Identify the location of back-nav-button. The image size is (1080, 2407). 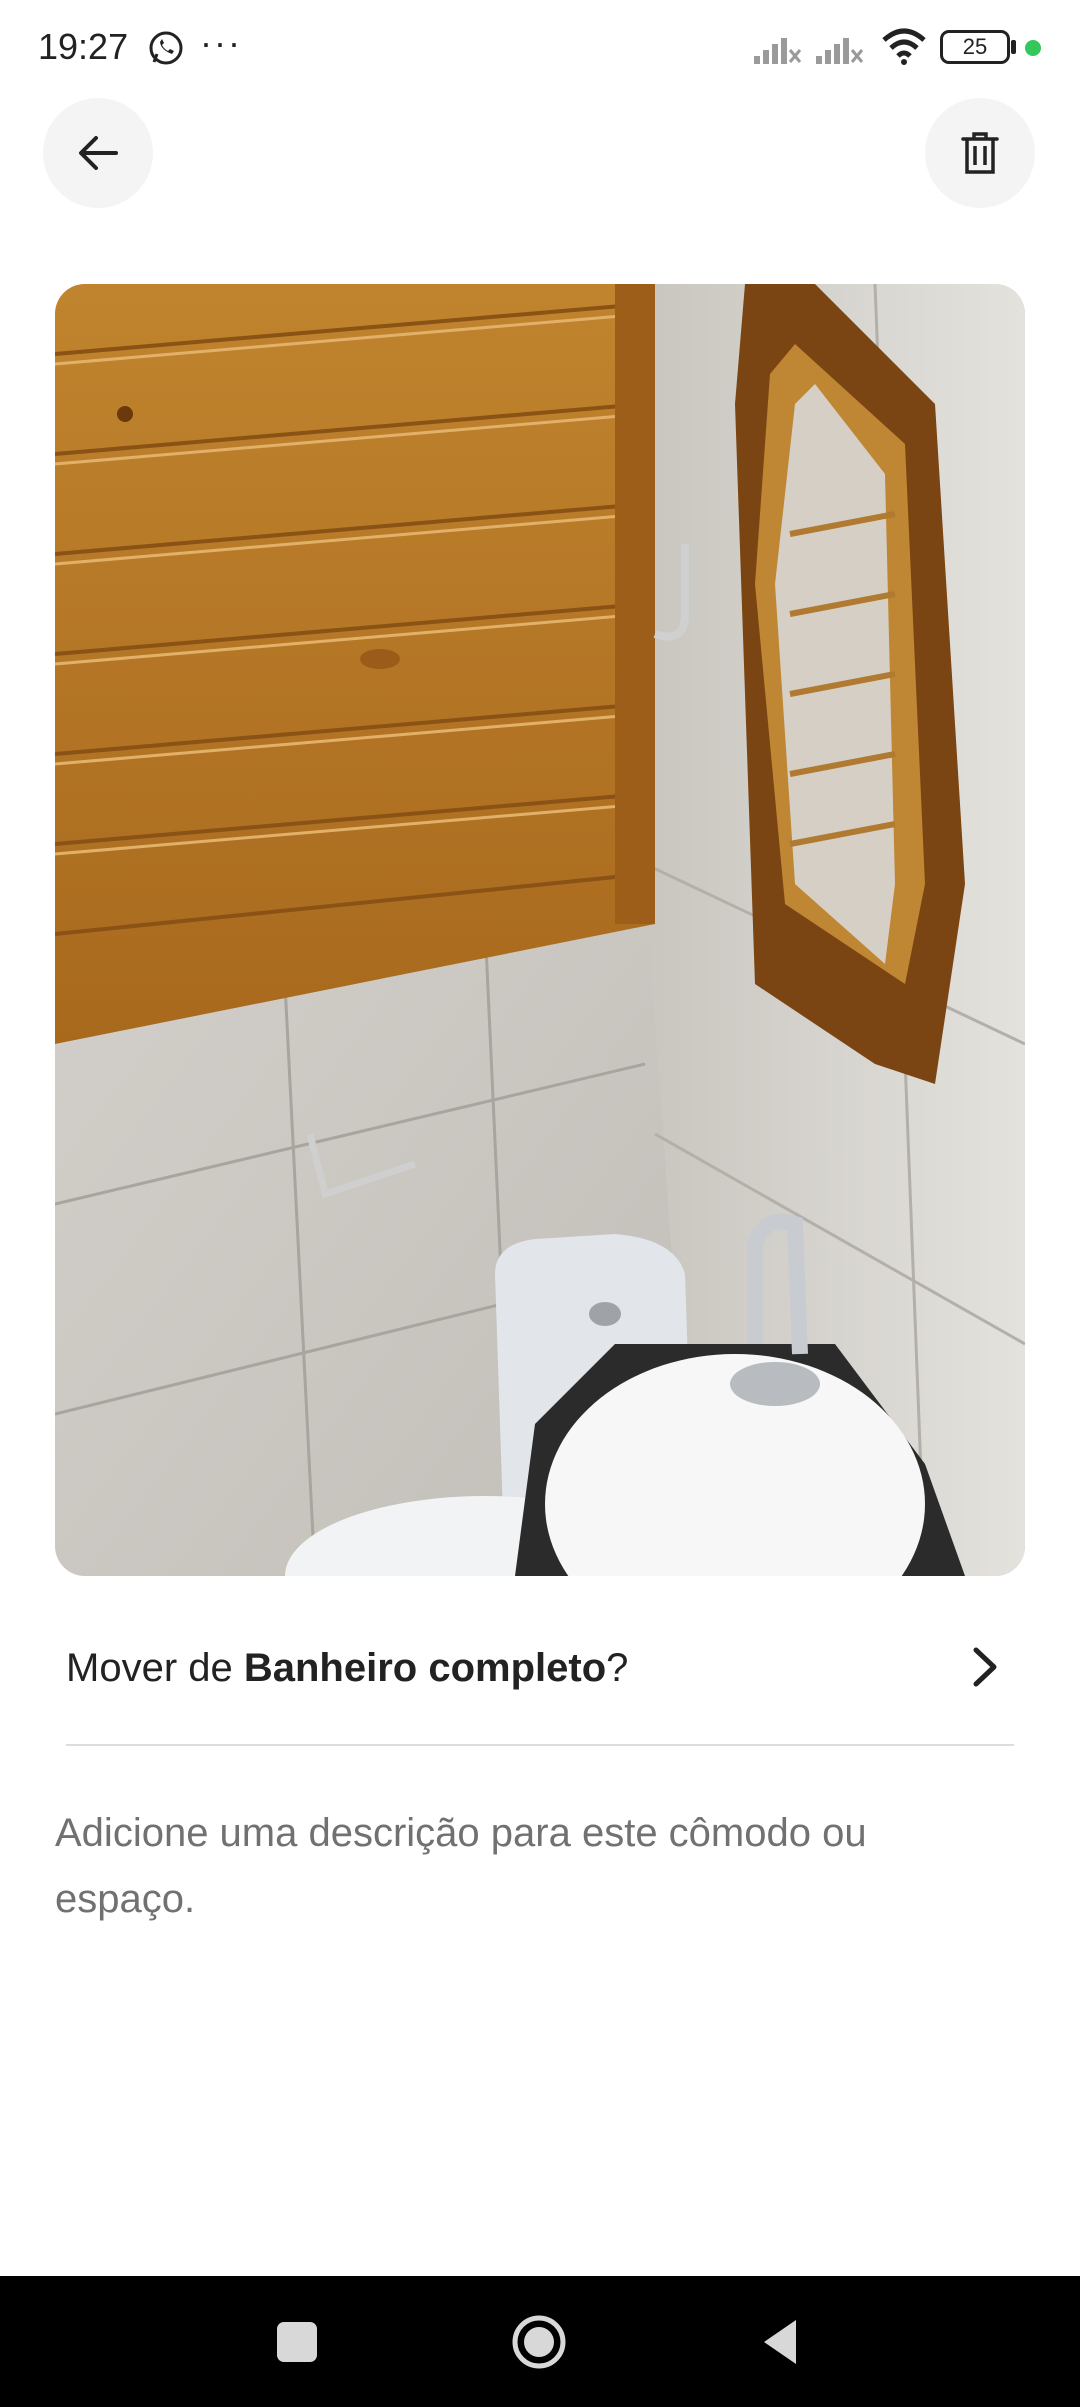
(780, 2342).